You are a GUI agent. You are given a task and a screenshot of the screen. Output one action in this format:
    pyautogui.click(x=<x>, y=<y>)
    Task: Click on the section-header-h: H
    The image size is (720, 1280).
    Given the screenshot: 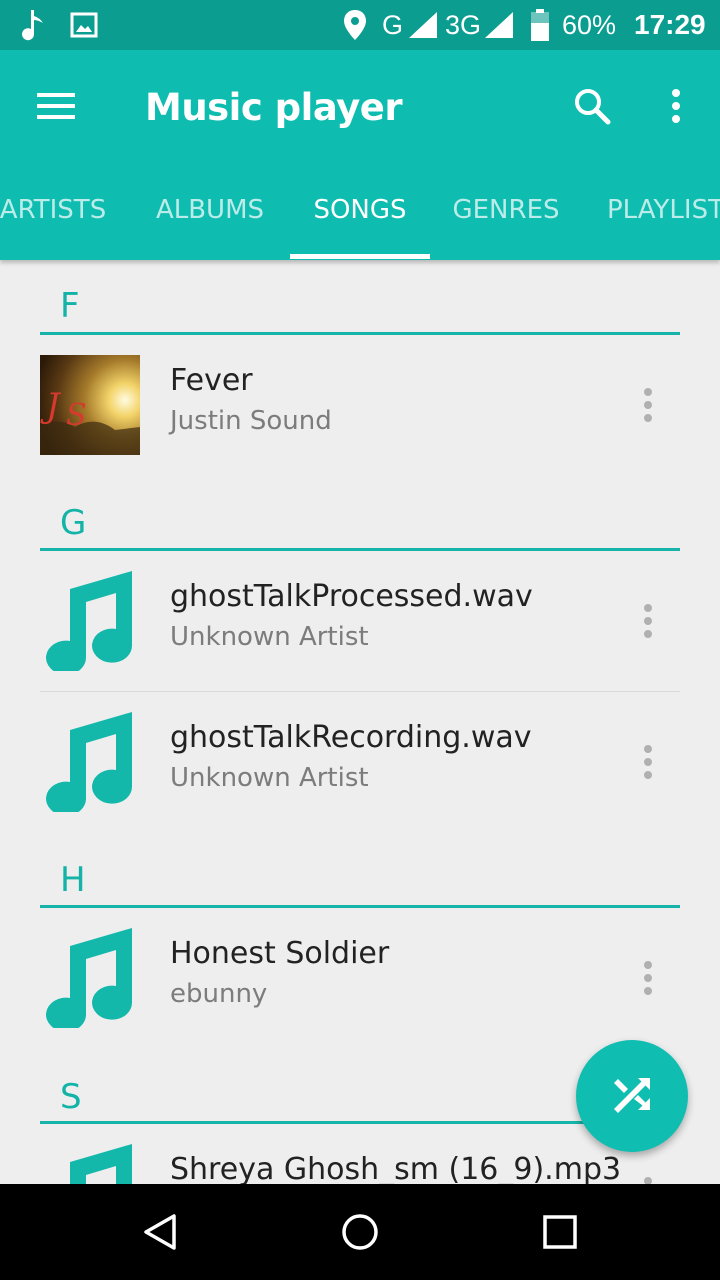 What is the action you would take?
    pyautogui.click(x=73, y=880)
    